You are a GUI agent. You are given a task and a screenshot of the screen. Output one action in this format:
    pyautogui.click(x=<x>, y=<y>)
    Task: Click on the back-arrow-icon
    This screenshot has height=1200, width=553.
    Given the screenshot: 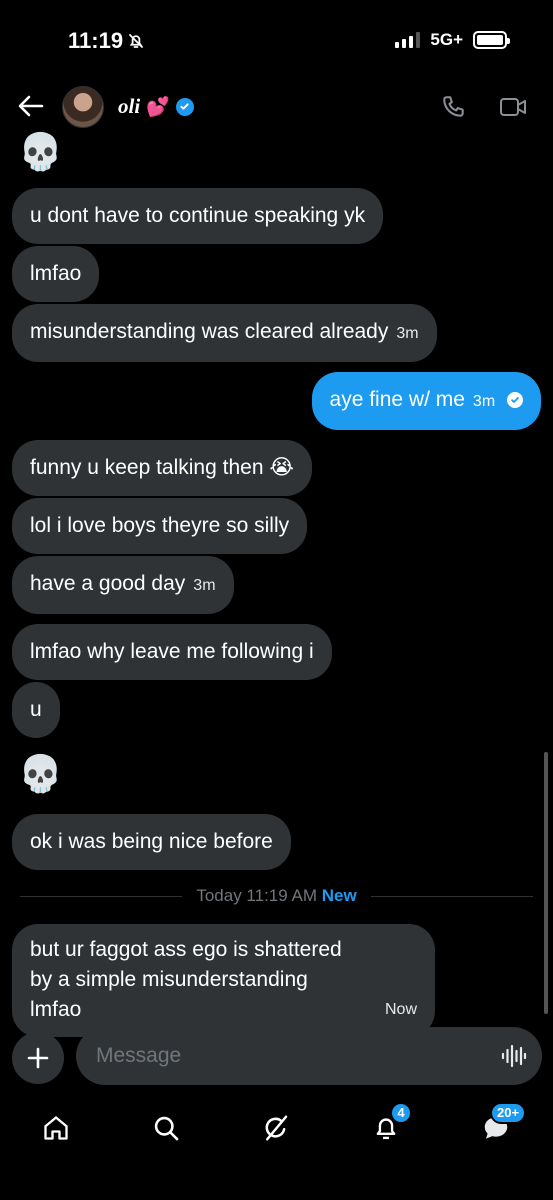 What is the action you would take?
    pyautogui.click(x=31, y=106)
    